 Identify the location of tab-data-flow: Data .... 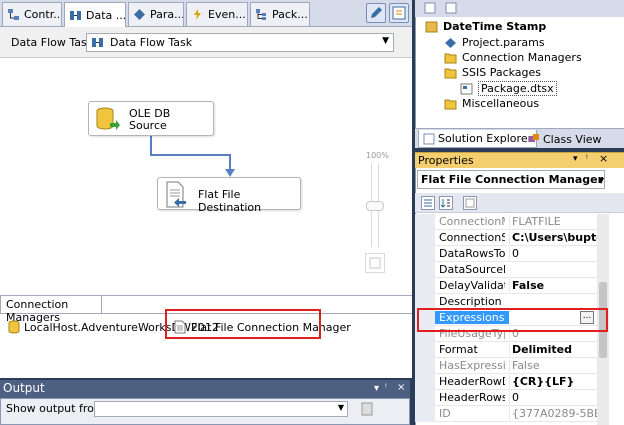
(95, 14).